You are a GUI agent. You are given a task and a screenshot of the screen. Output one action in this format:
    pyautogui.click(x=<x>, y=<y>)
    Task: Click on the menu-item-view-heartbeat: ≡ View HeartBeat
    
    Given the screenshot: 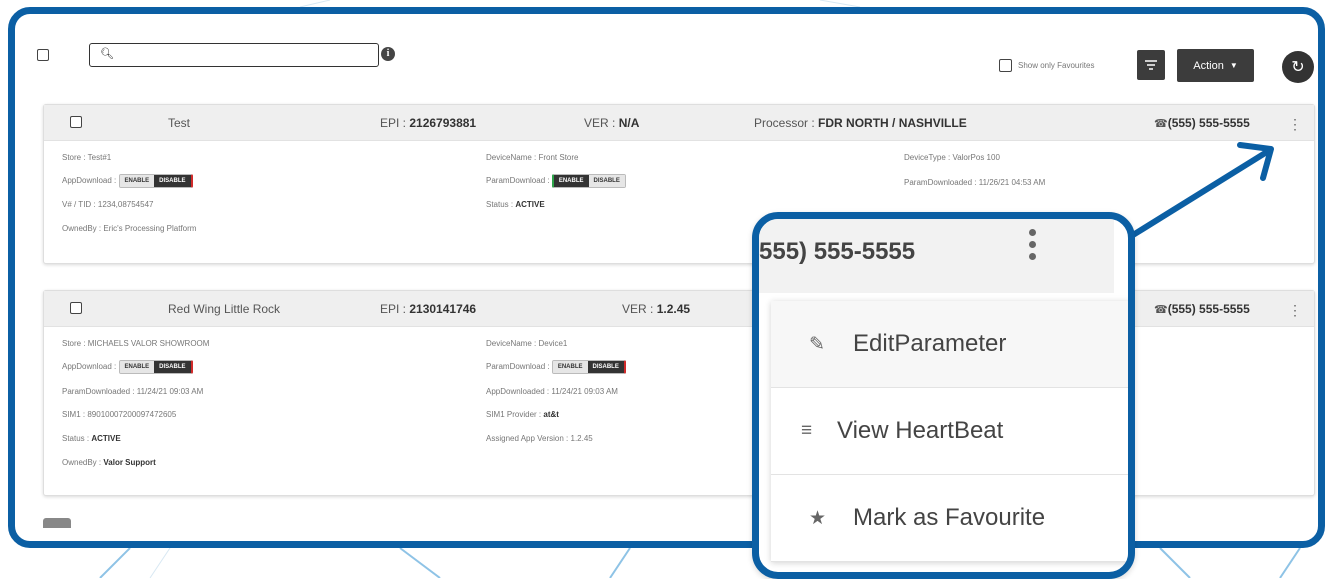 What is the action you would take?
    pyautogui.click(x=949, y=431)
    